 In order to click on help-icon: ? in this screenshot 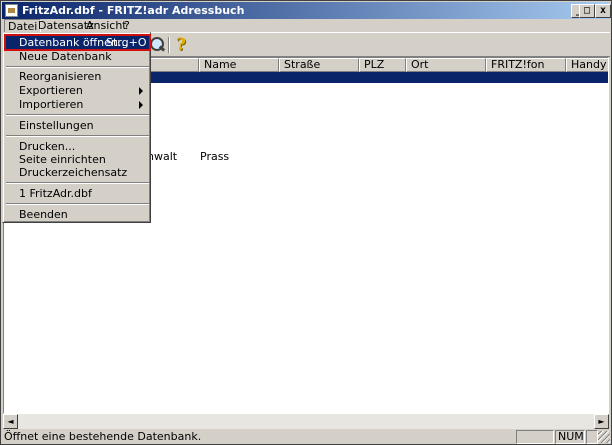, I will do `click(181, 45)`.